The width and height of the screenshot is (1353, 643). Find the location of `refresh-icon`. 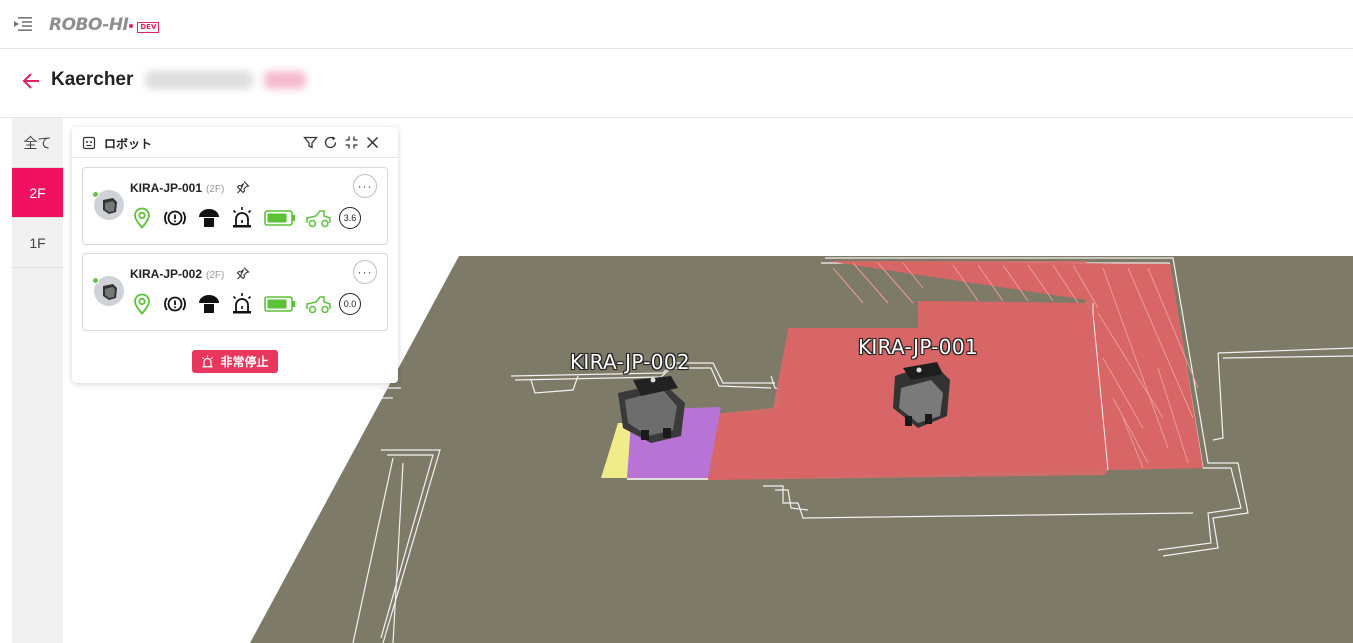

refresh-icon is located at coordinates (330, 142).